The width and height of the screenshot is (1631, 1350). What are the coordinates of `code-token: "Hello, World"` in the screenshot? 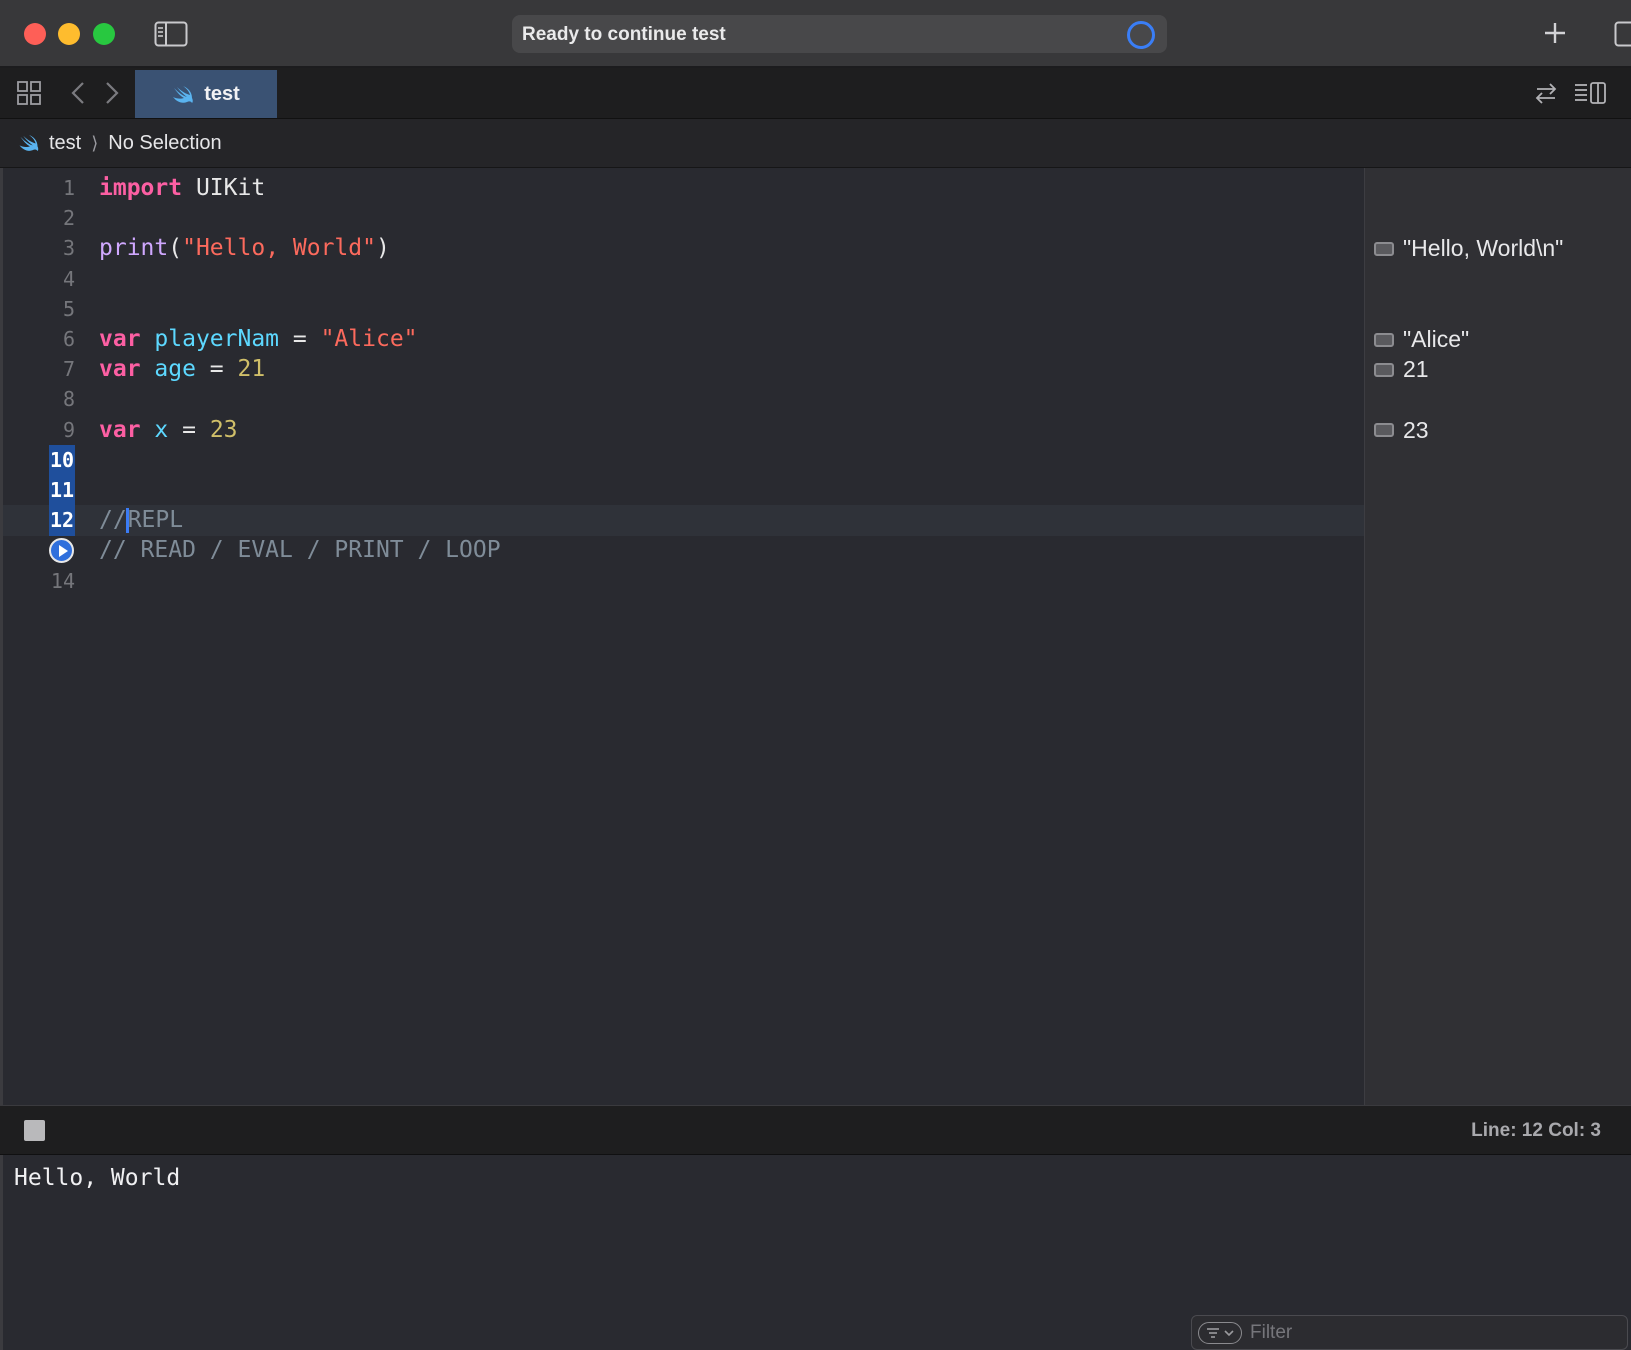 It's located at (279, 248).